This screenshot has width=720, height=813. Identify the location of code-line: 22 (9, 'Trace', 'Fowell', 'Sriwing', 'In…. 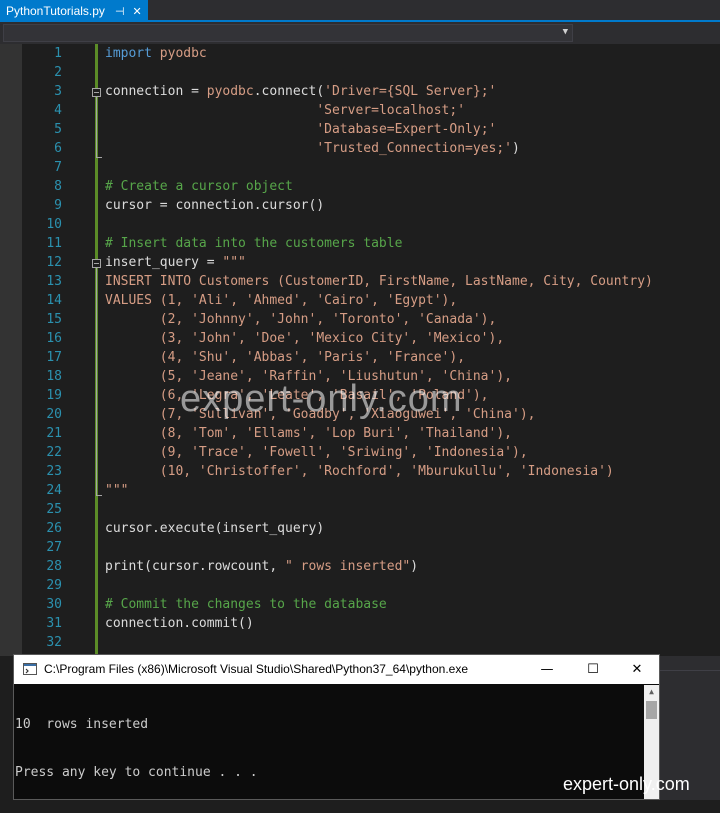
(360, 452).